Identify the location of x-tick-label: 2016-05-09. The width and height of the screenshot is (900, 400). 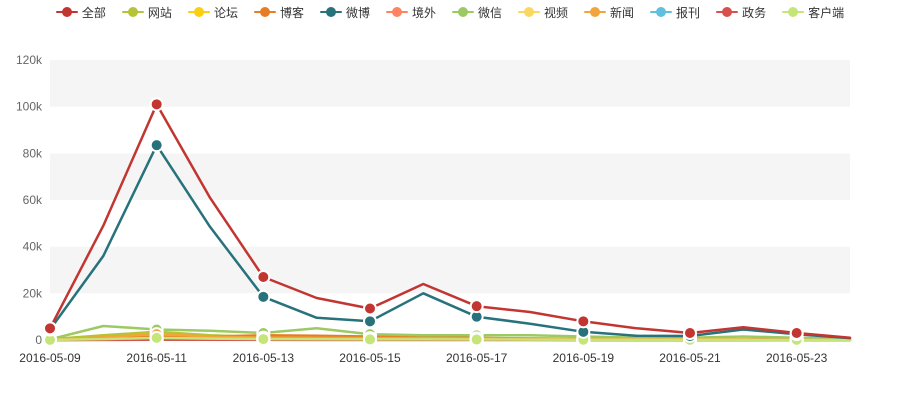
(50, 358).